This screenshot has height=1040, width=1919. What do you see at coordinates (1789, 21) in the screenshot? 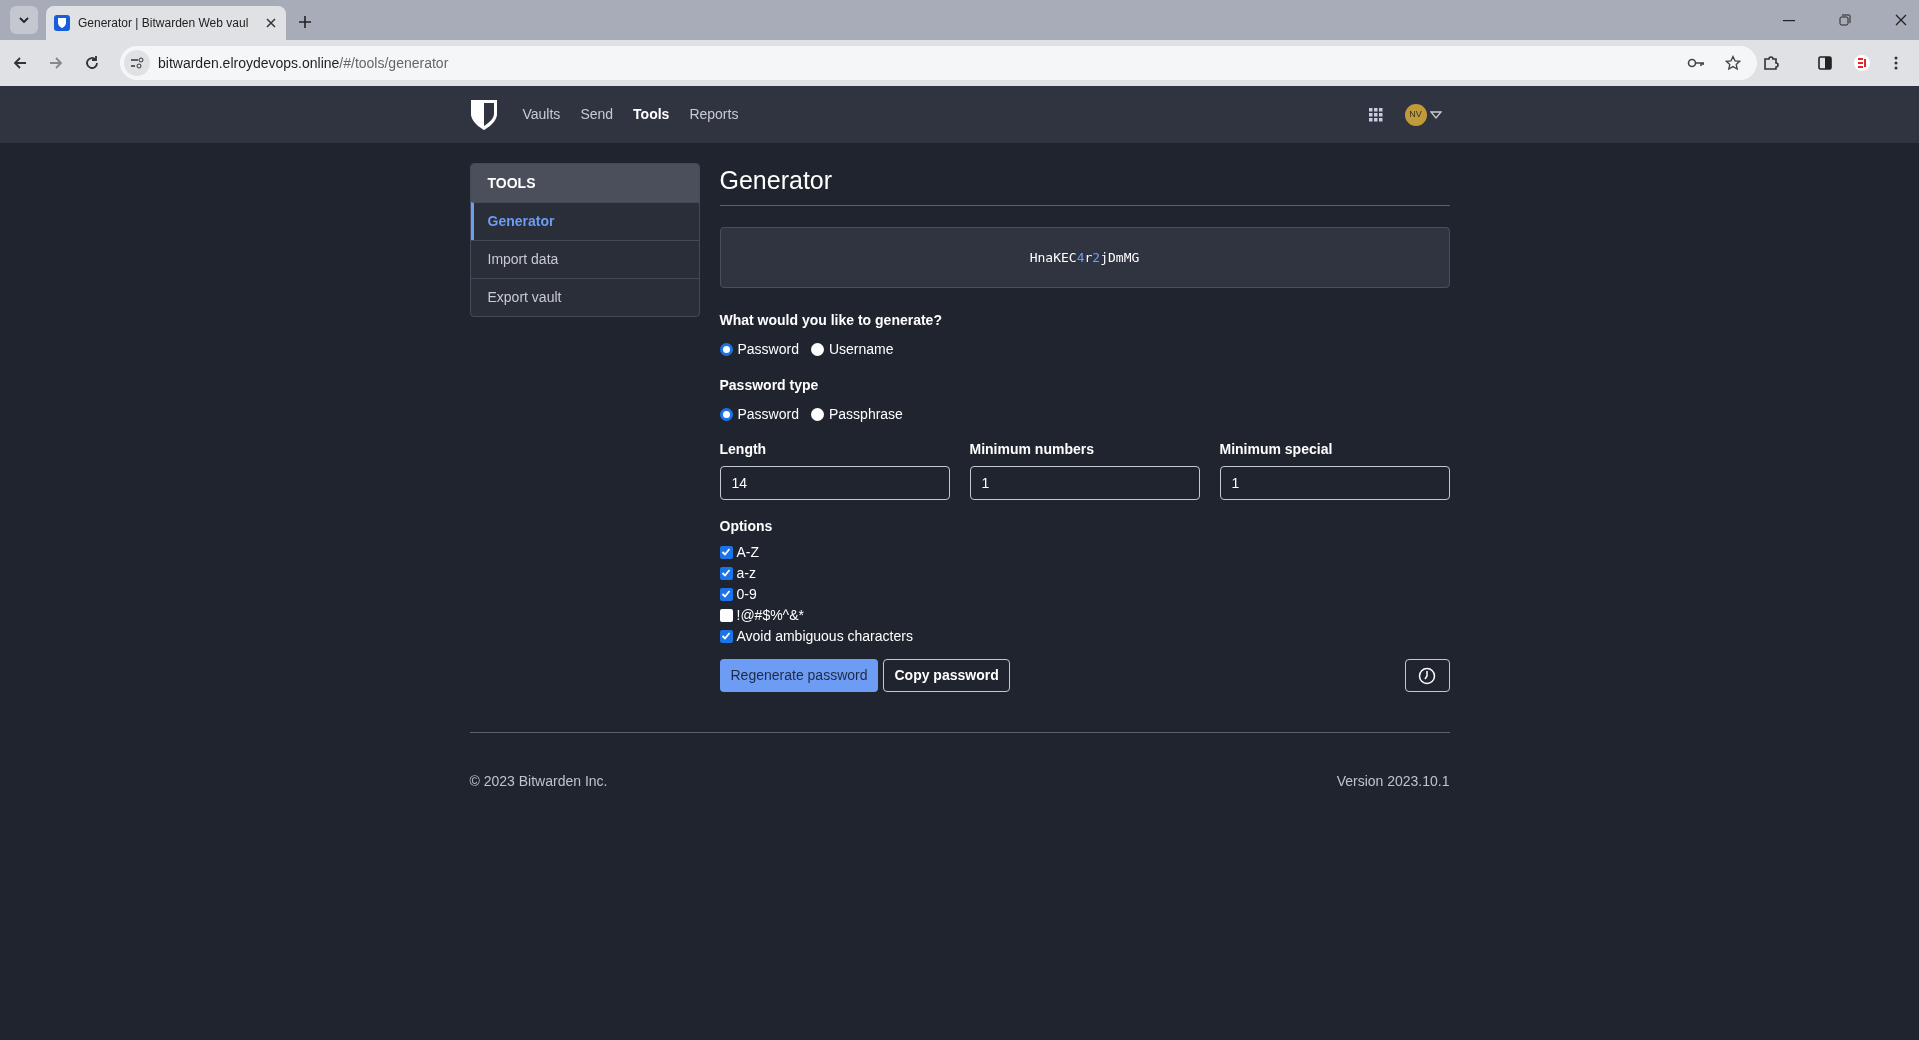
I see `minimize-icon` at bounding box center [1789, 21].